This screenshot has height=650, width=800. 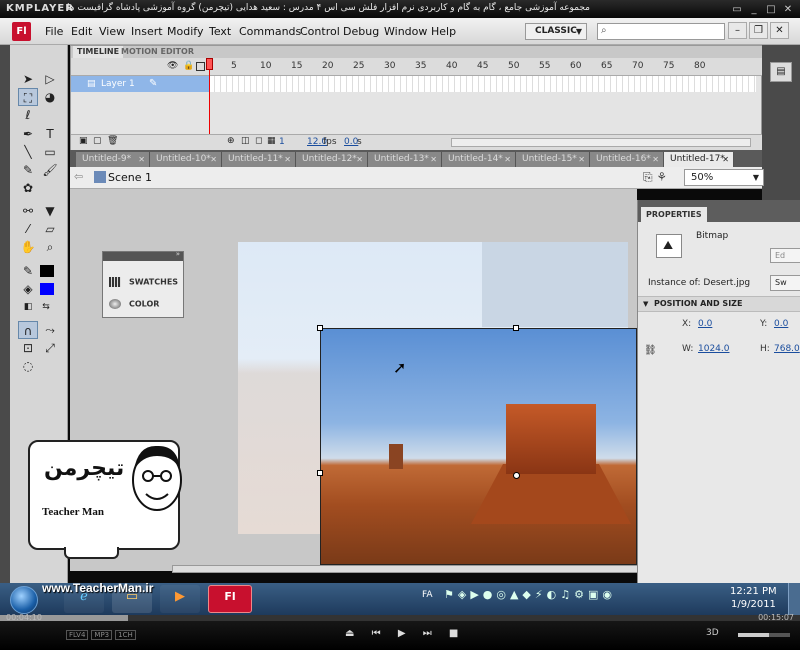 What do you see at coordinates (28, 188) in the screenshot?
I see `deco-tool-icon: ✿` at bounding box center [28, 188].